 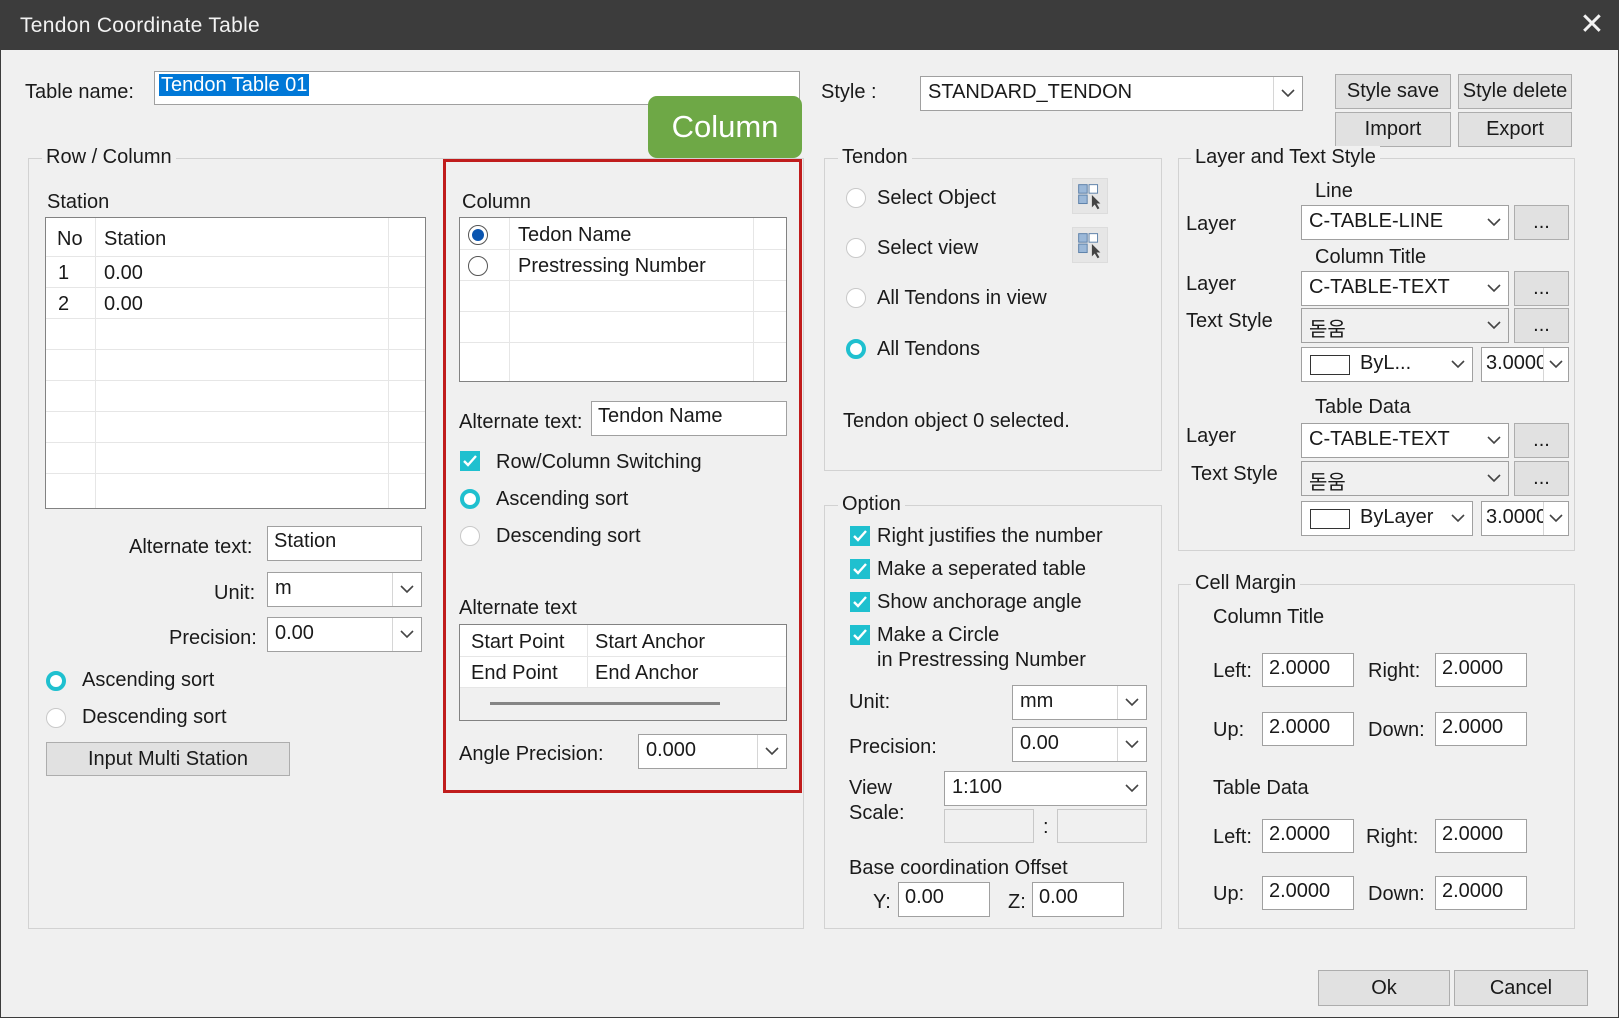 I want to click on station-table: No Station 1 0.00 2 0.00, so click(x=235, y=363).